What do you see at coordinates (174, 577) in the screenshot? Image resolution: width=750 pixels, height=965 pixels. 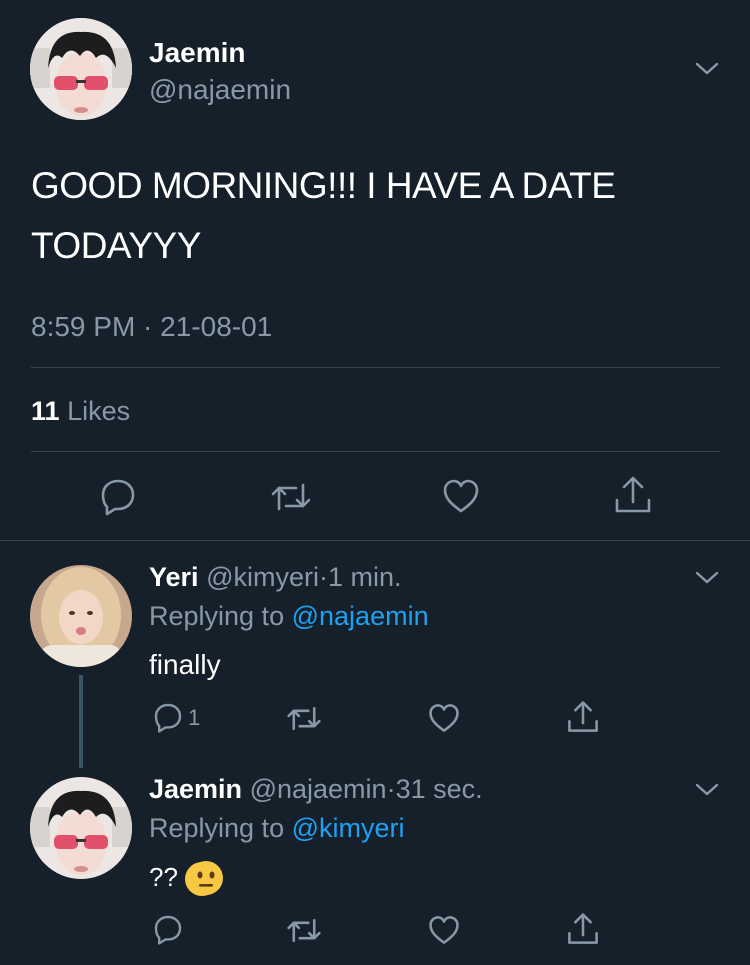 I see `reply-author-name: Yeri` at bounding box center [174, 577].